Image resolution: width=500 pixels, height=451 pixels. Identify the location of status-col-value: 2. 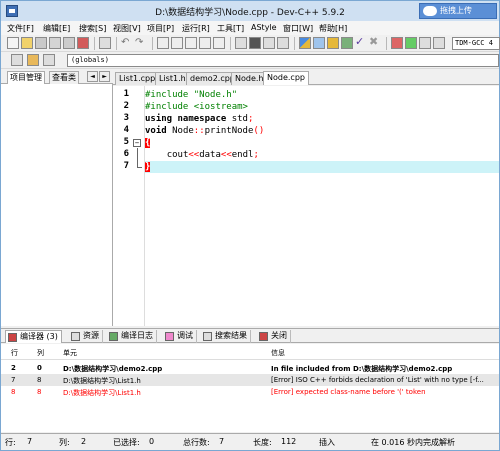
(84, 441).